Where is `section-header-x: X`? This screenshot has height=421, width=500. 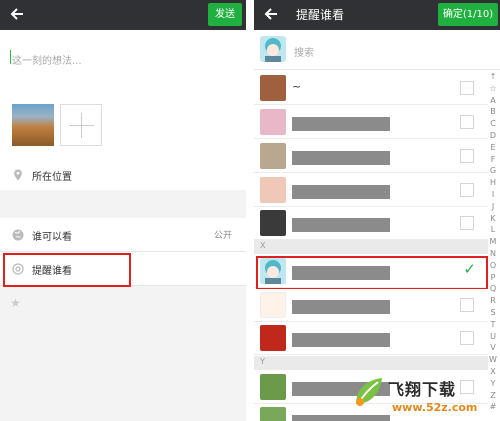 section-header-x: X is located at coordinates (371, 247).